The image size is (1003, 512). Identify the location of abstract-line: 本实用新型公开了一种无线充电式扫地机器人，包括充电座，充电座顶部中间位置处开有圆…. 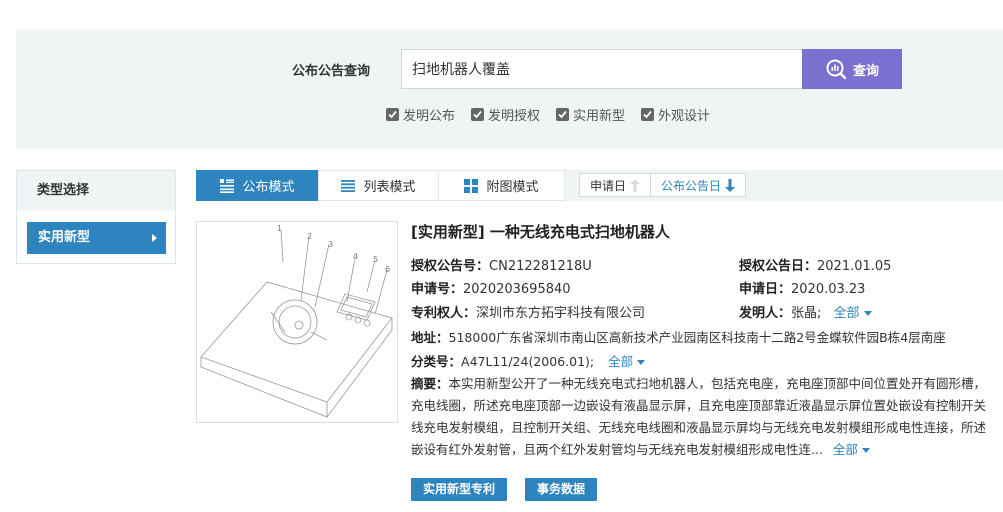
(717, 383).